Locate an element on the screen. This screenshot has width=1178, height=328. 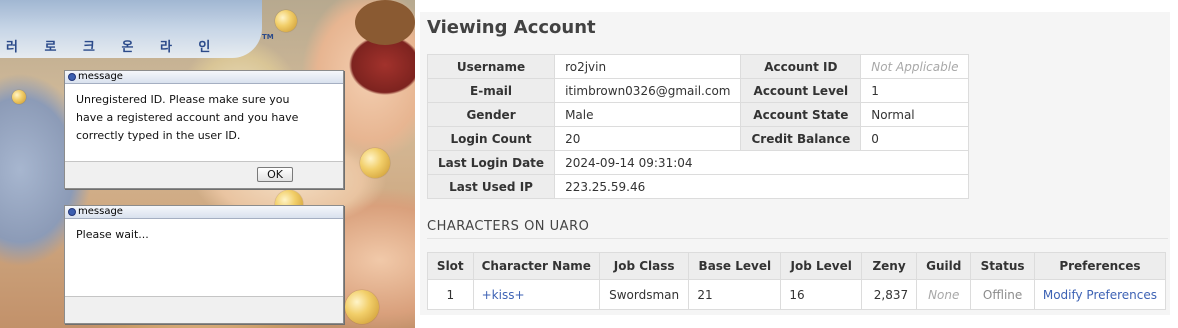
page-title: Viewing Account is located at coordinates (511, 27).